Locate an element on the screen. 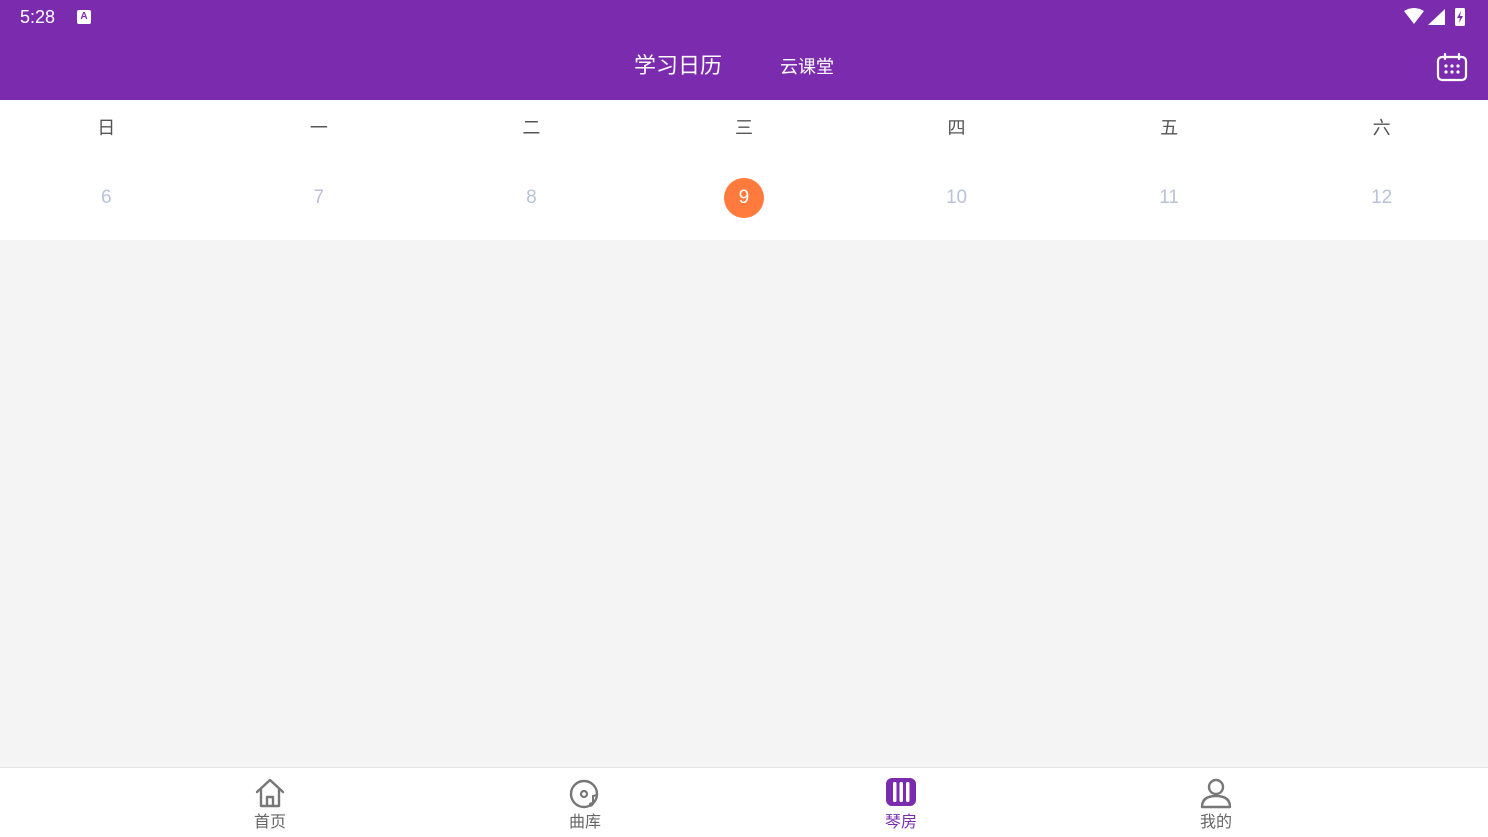 This screenshot has height=837, width=1488. date-10: 10 is located at coordinates (957, 198).